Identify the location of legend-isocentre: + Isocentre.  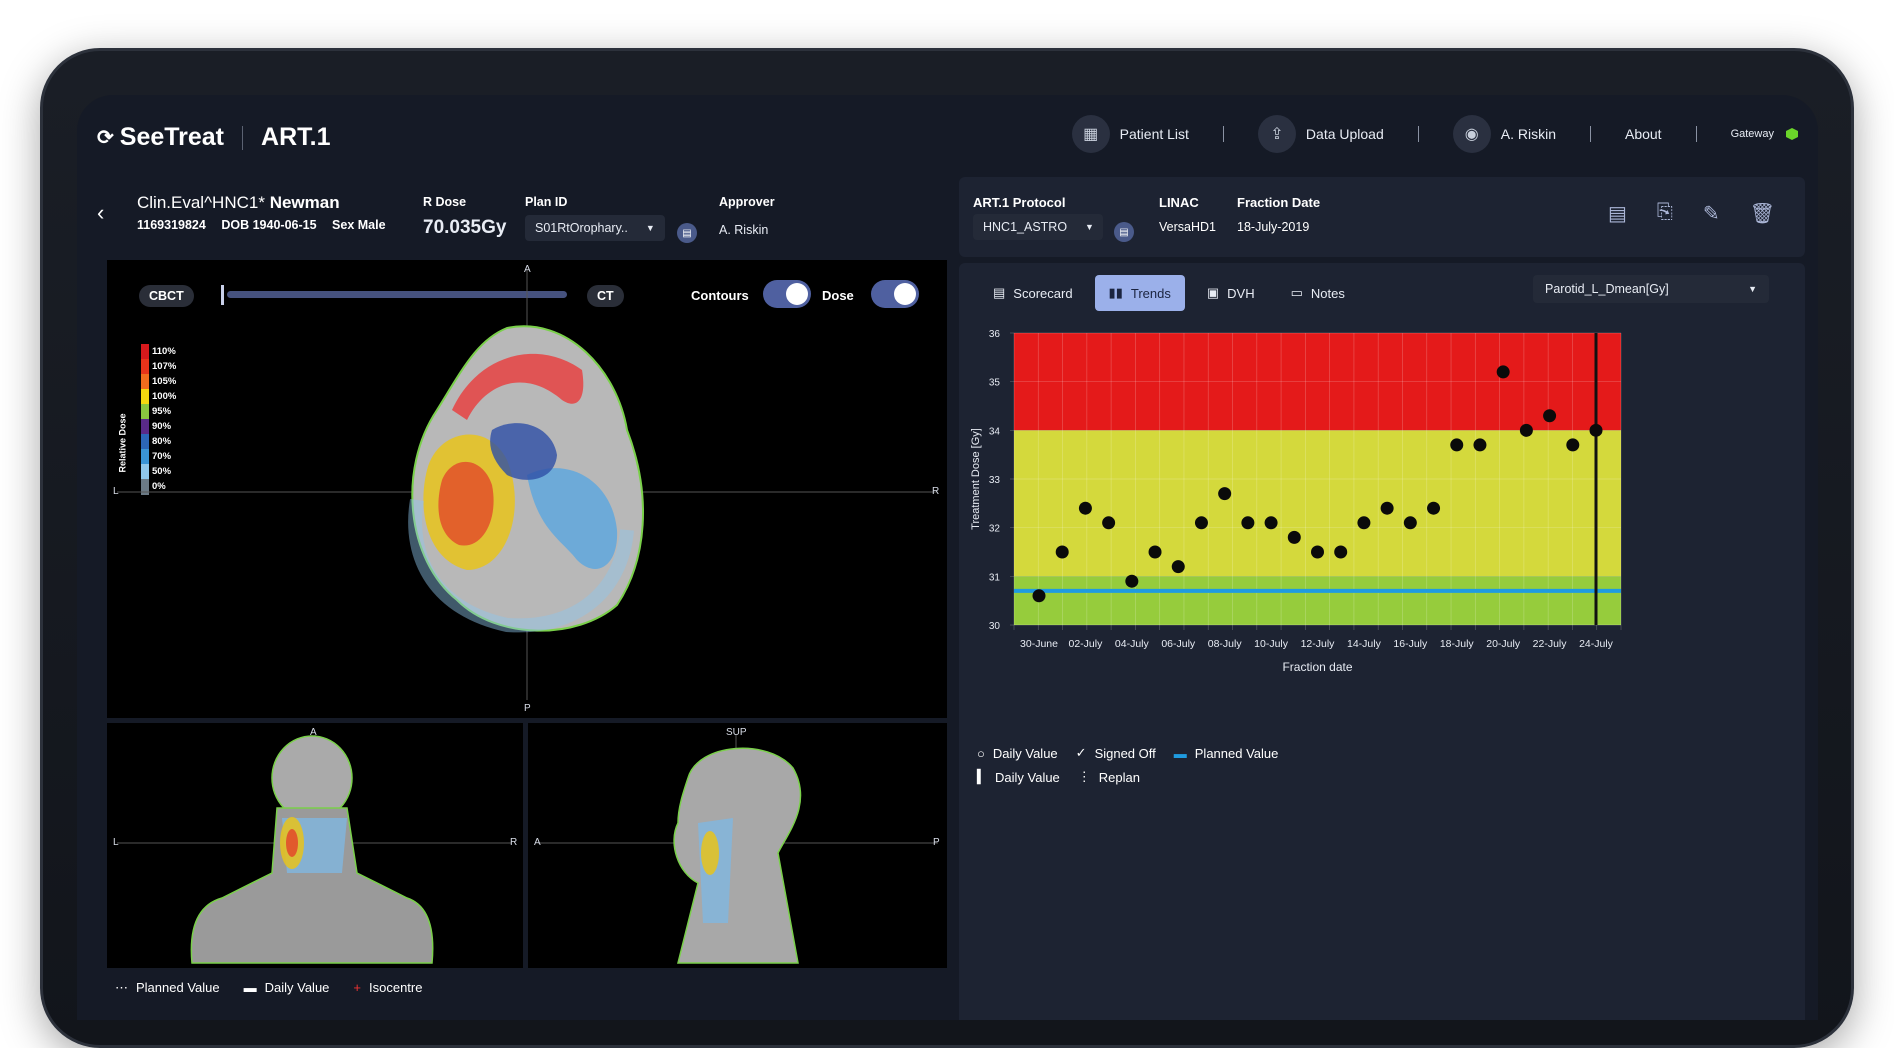
(387, 988).